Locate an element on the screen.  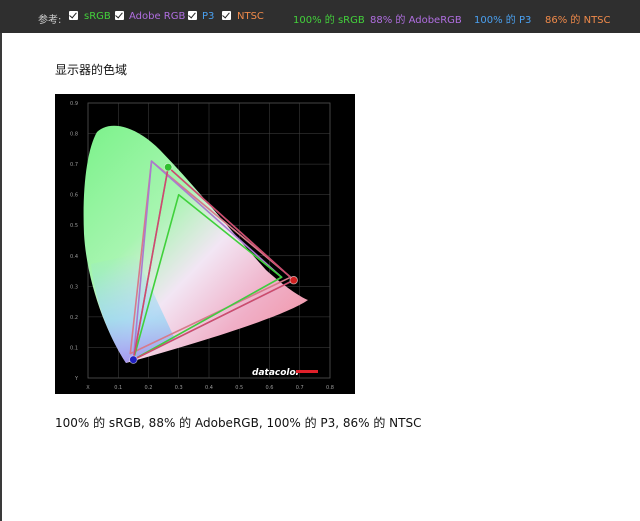
y-tick-label: Y is located at coordinates (76, 379).